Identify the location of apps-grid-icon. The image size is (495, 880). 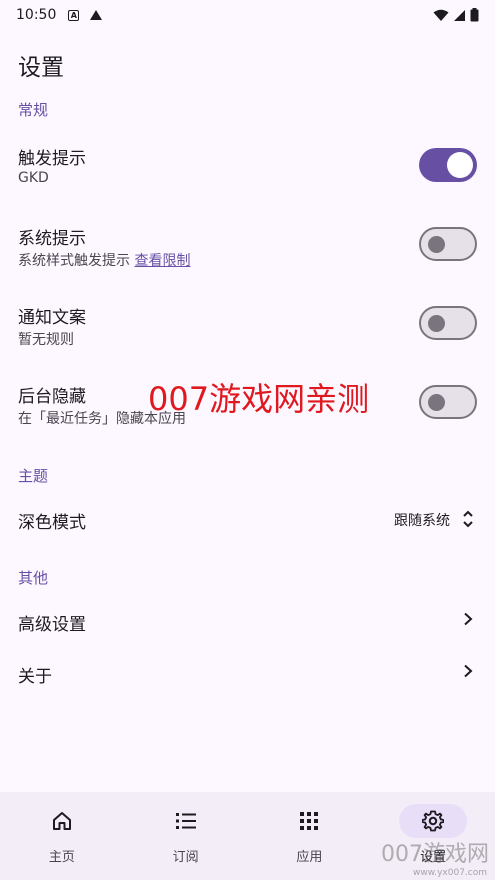
(309, 821).